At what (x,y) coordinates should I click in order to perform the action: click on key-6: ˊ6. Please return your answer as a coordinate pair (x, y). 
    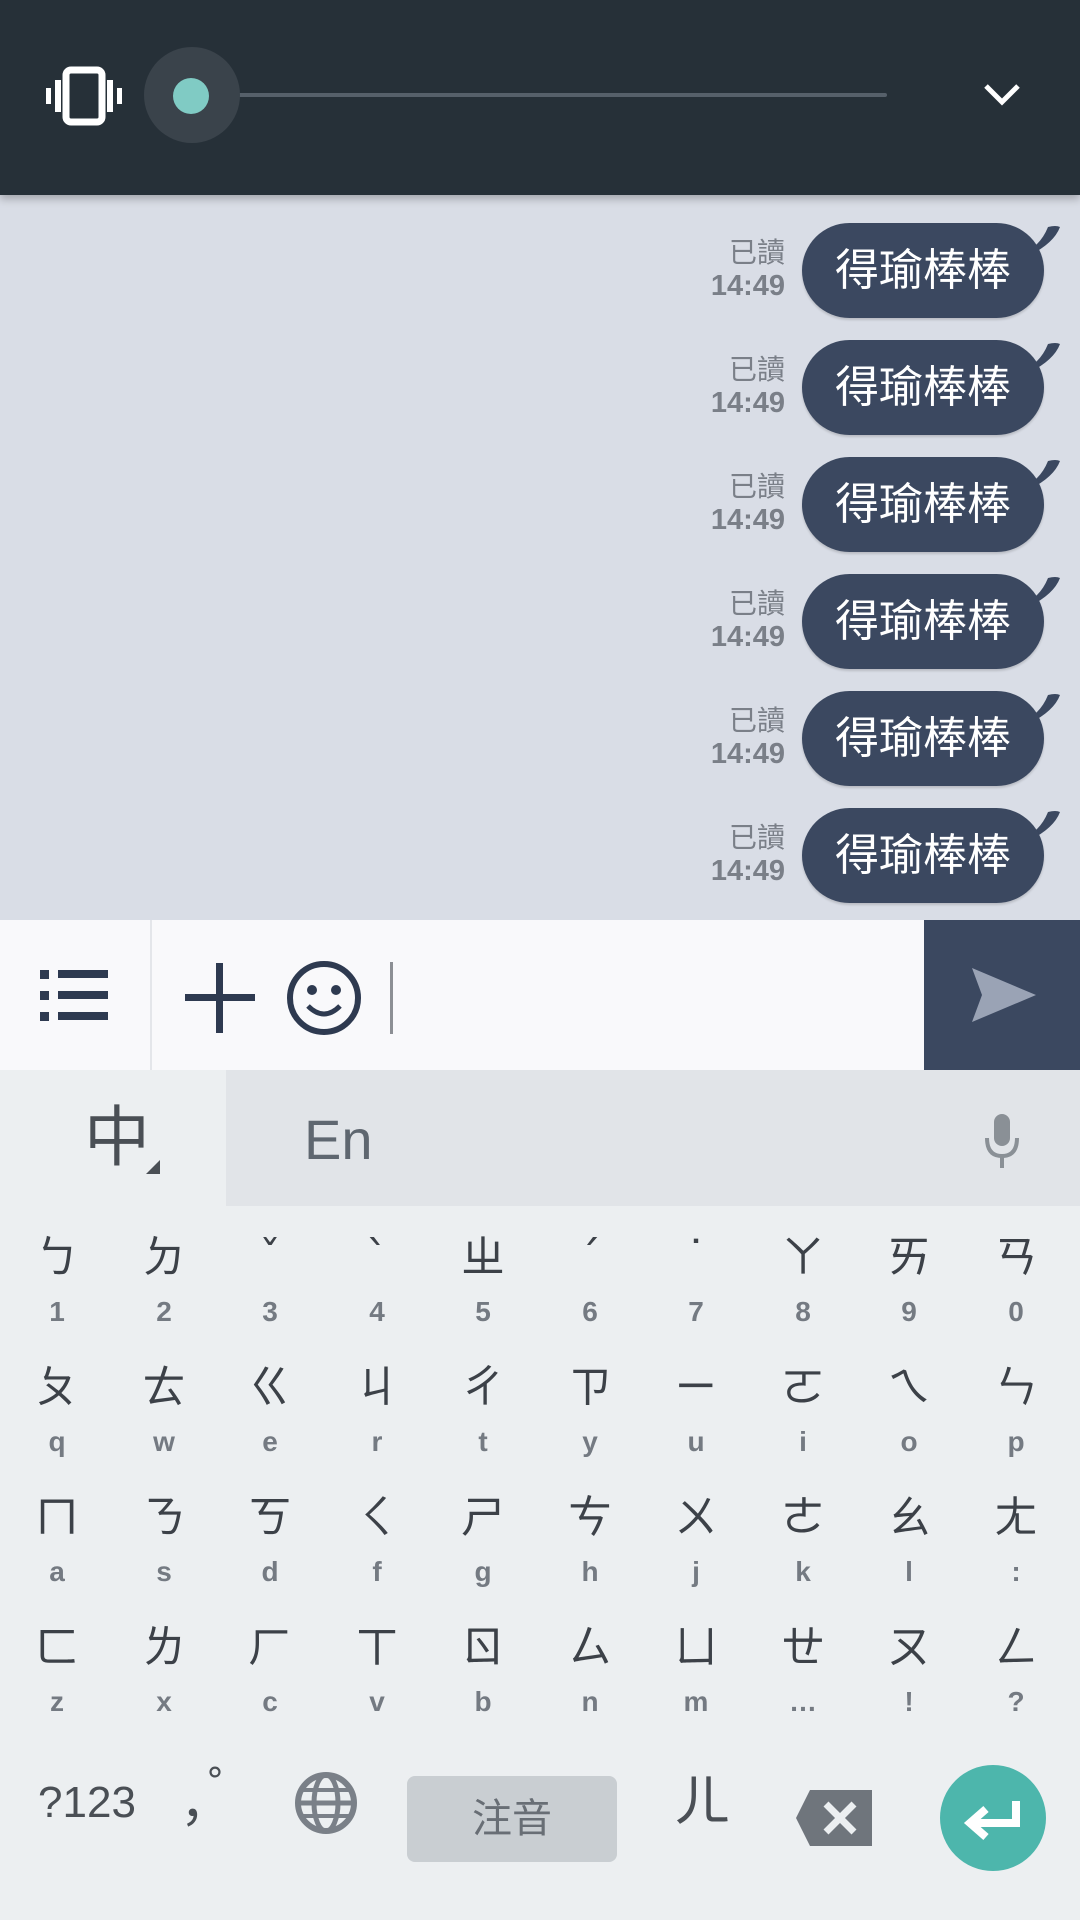
    Looking at the image, I should click on (590, 1284).